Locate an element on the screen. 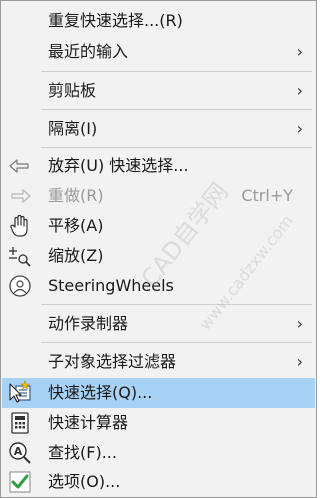  steering-wheel-icon is located at coordinates (20, 286).